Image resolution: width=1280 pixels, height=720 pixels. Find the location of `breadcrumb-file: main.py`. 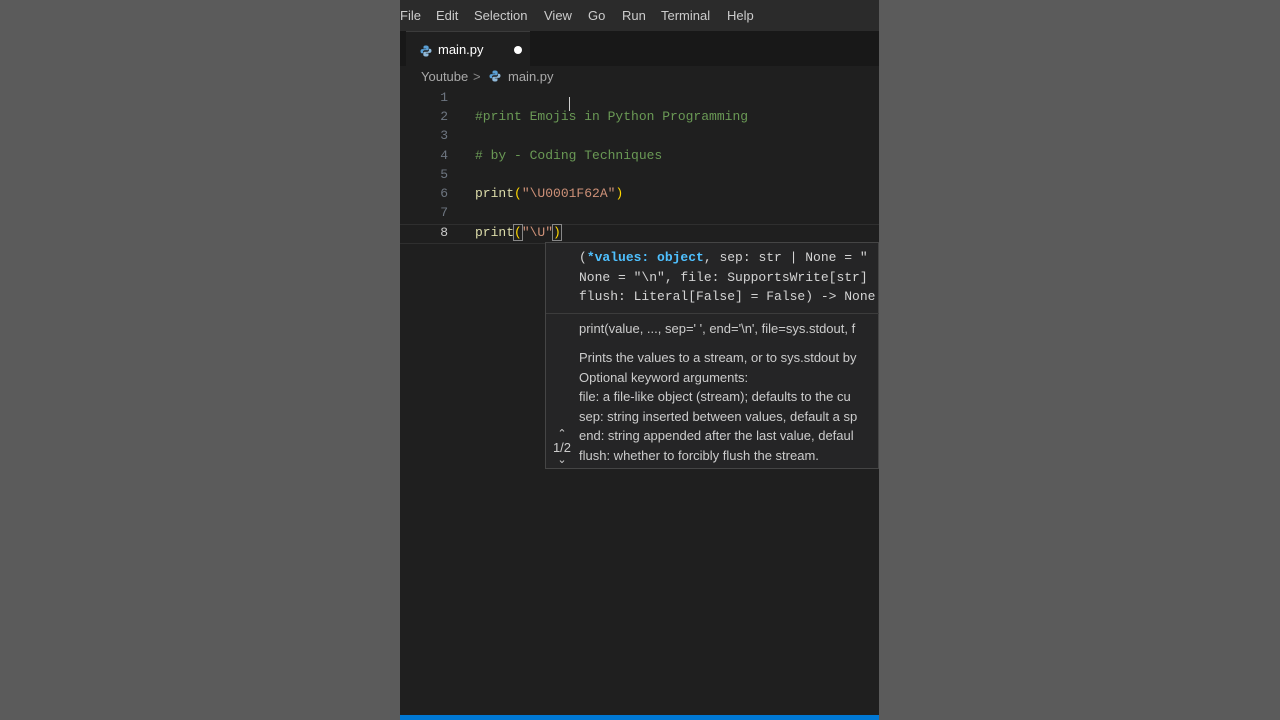

breadcrumb-file: main.py is located at coordinates (531, 76).